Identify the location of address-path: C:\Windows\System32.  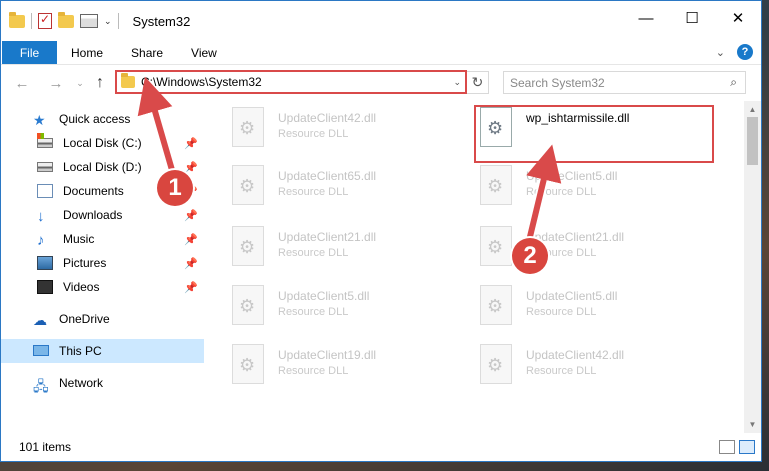
(297, 82).